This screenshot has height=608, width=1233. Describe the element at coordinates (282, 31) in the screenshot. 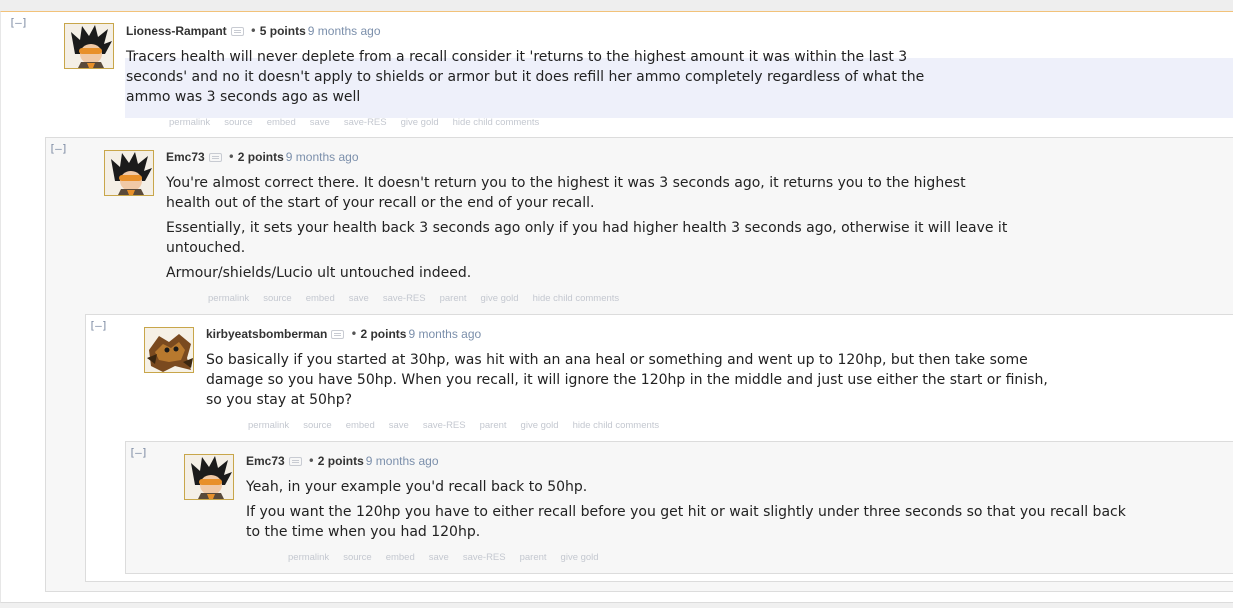

I see `score: 5 points` at that location.